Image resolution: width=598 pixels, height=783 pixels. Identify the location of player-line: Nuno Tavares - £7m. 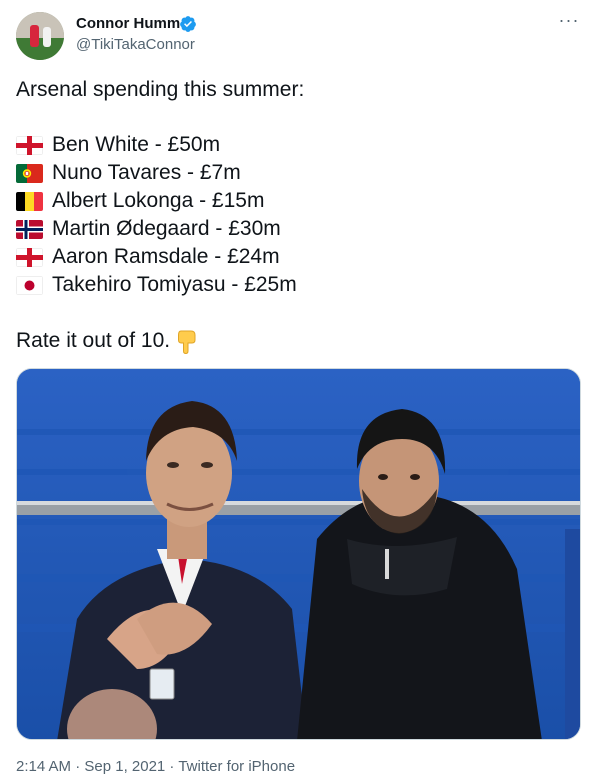
(128, 173).